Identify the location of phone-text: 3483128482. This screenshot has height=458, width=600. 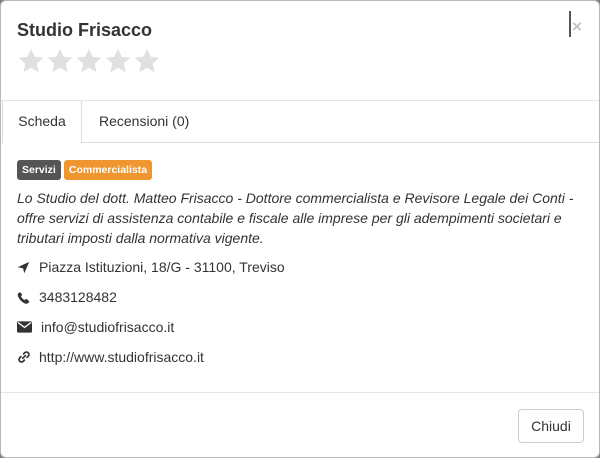
(78, 297).